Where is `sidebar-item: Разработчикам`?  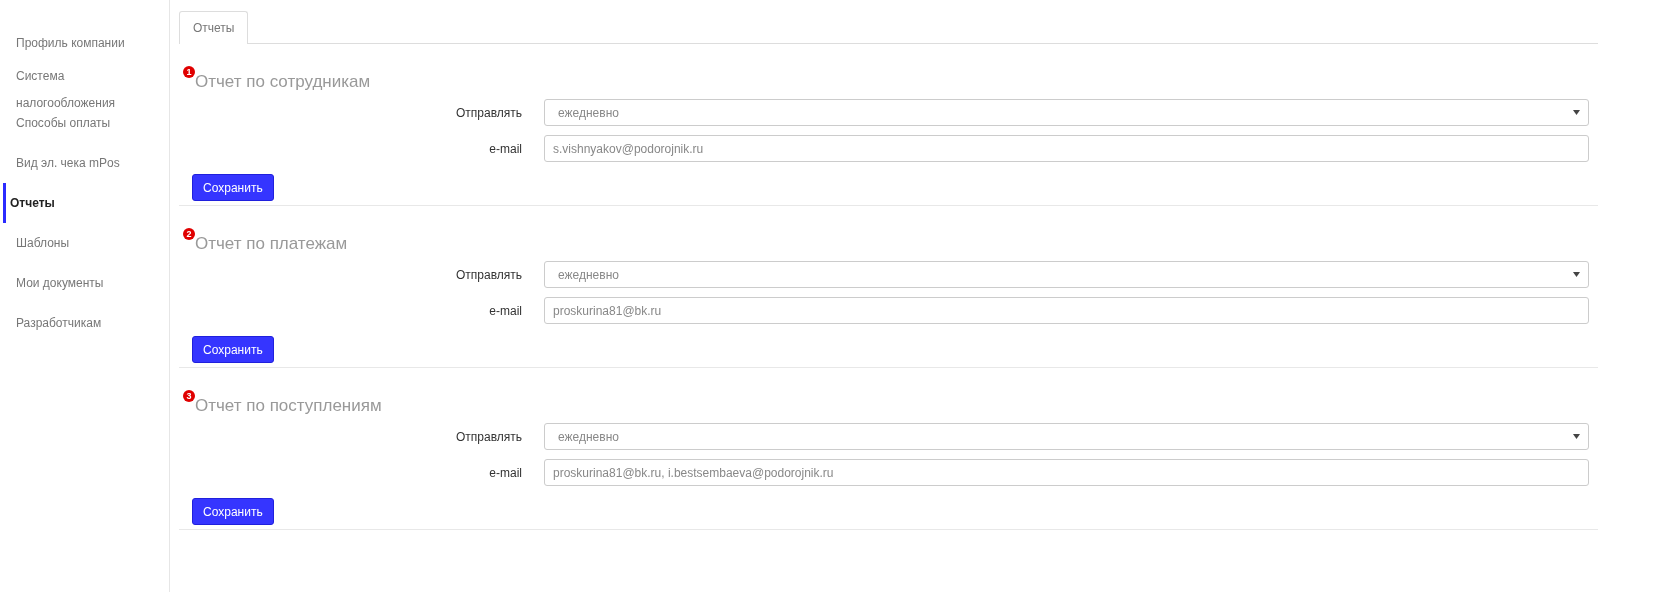
sidebar-item: Разработчикам is located at coordinates (84, 323).